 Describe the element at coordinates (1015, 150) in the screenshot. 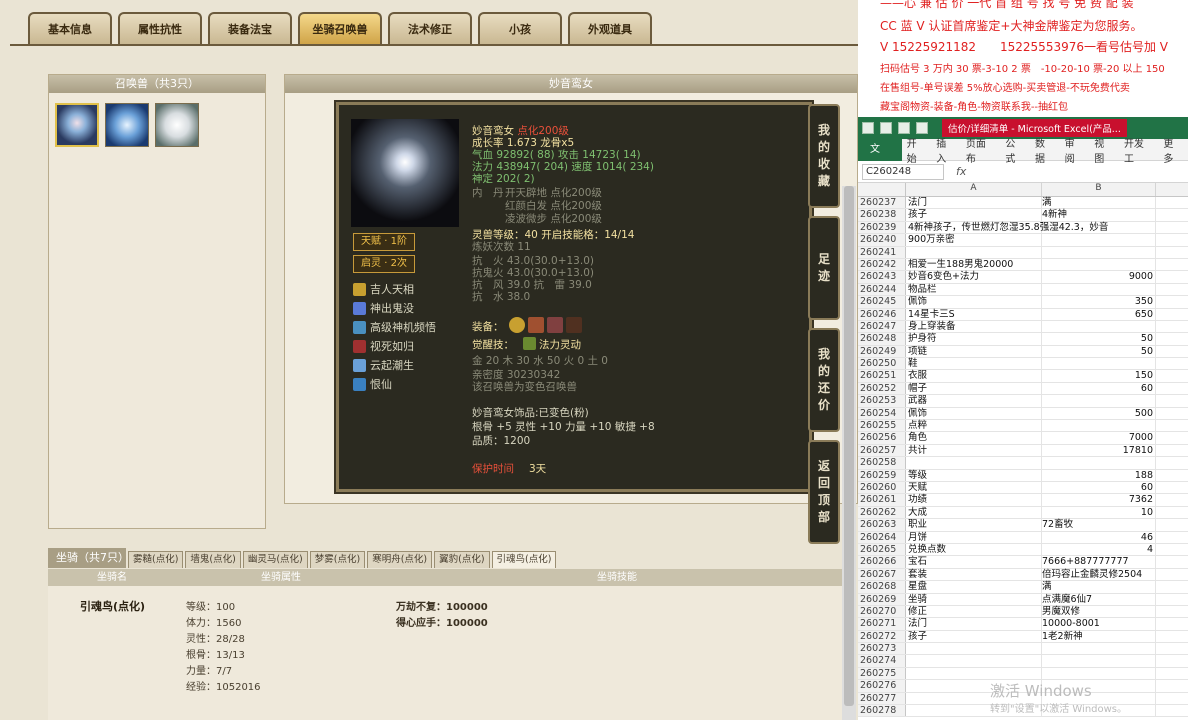

I see `ribbon-tab-4: 公式` at that location.